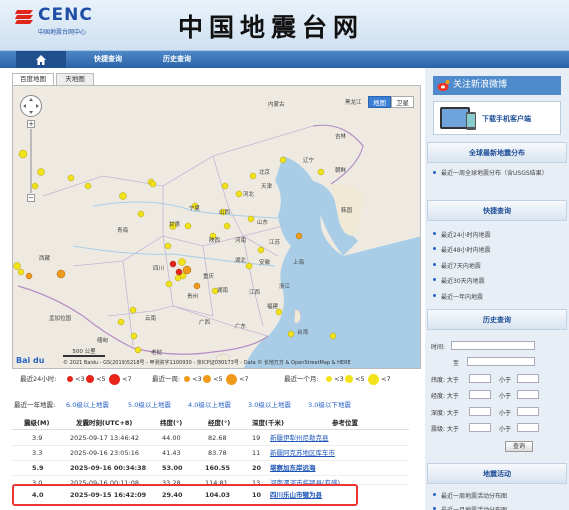 The width and height of the screenshot is (569, 510). I want to click on header-location: 参考位置, so click(345, 423).